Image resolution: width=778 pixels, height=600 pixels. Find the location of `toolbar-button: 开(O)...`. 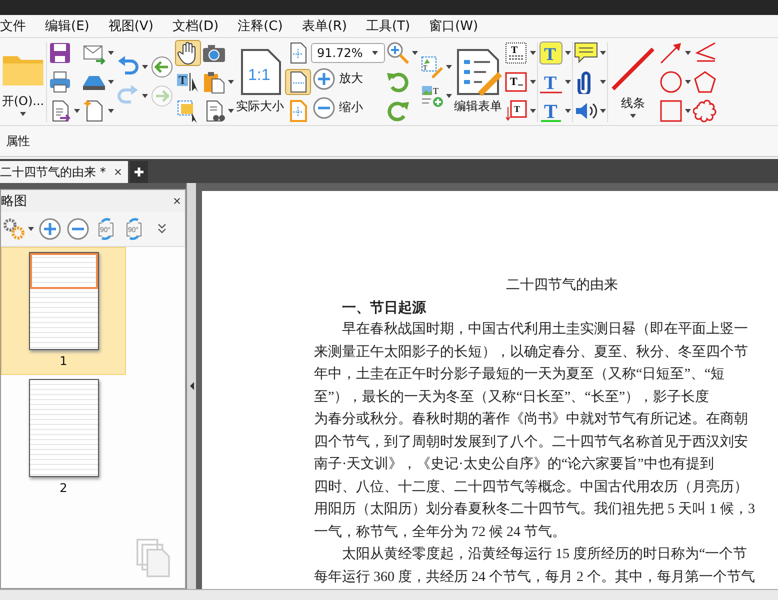

toolbar-button: 开(O)... is located at coordinates (23, 81).